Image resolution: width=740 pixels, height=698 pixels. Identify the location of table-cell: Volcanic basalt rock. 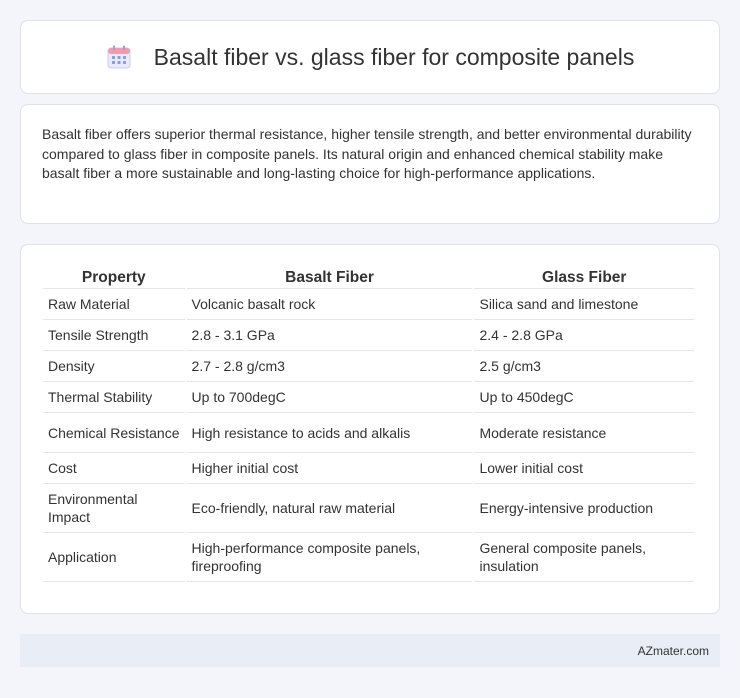
(329, 304).